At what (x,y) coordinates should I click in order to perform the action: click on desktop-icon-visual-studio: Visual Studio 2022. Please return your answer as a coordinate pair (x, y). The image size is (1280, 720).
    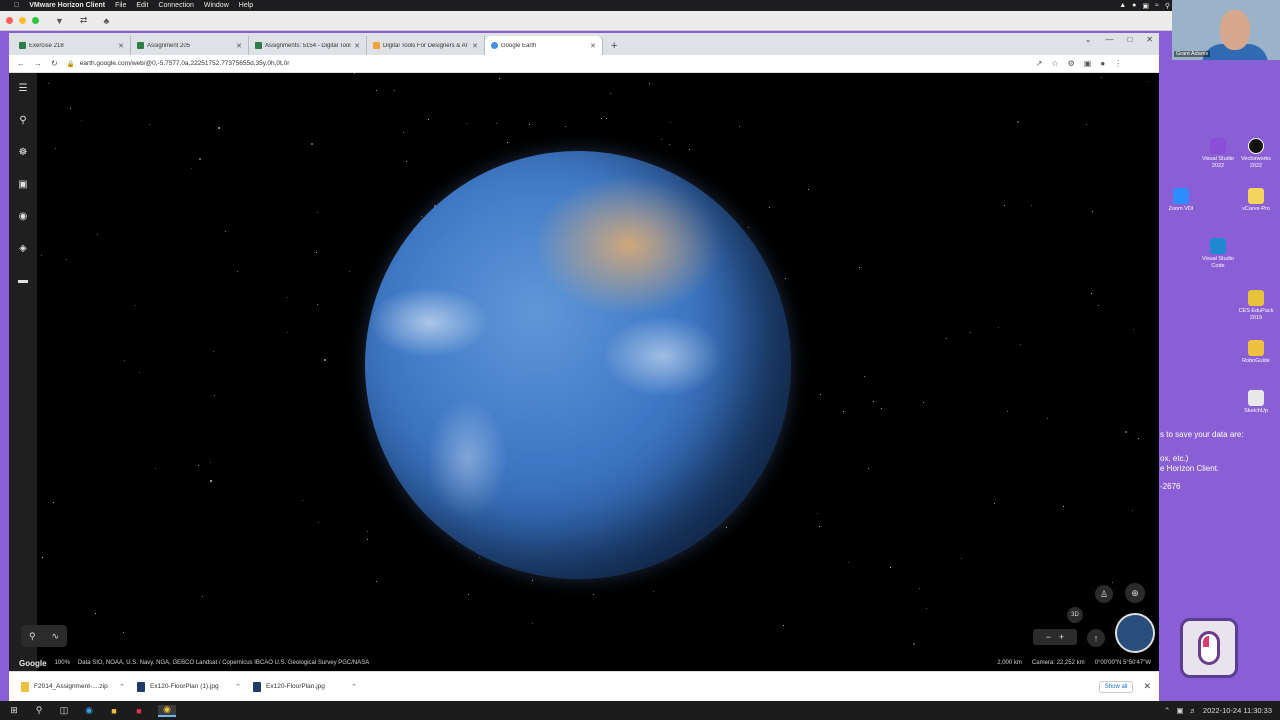
    Looking at the image, I should click on (1218, 154).